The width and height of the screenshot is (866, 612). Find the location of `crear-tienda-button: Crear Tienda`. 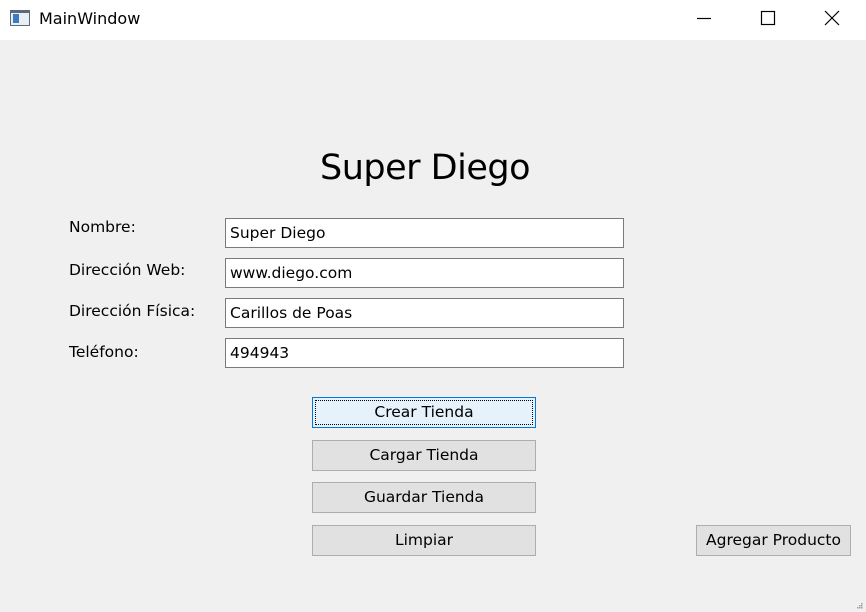

crear-tienda-button: Crear Tienda is located at coordinates (424, 412).